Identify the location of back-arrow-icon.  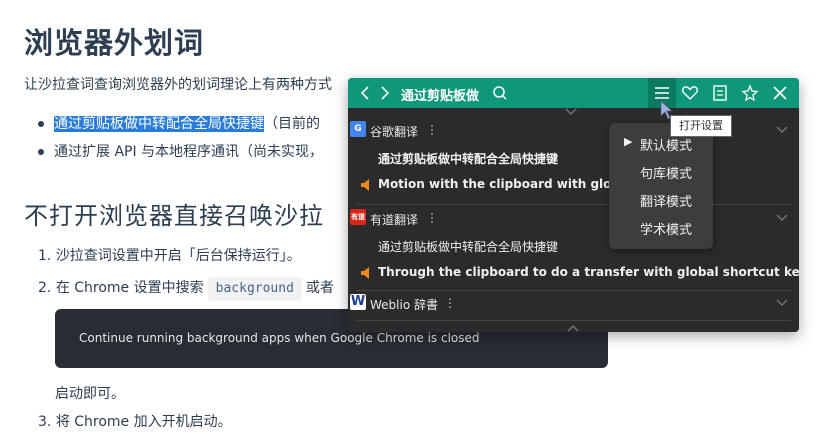
(365, 93).